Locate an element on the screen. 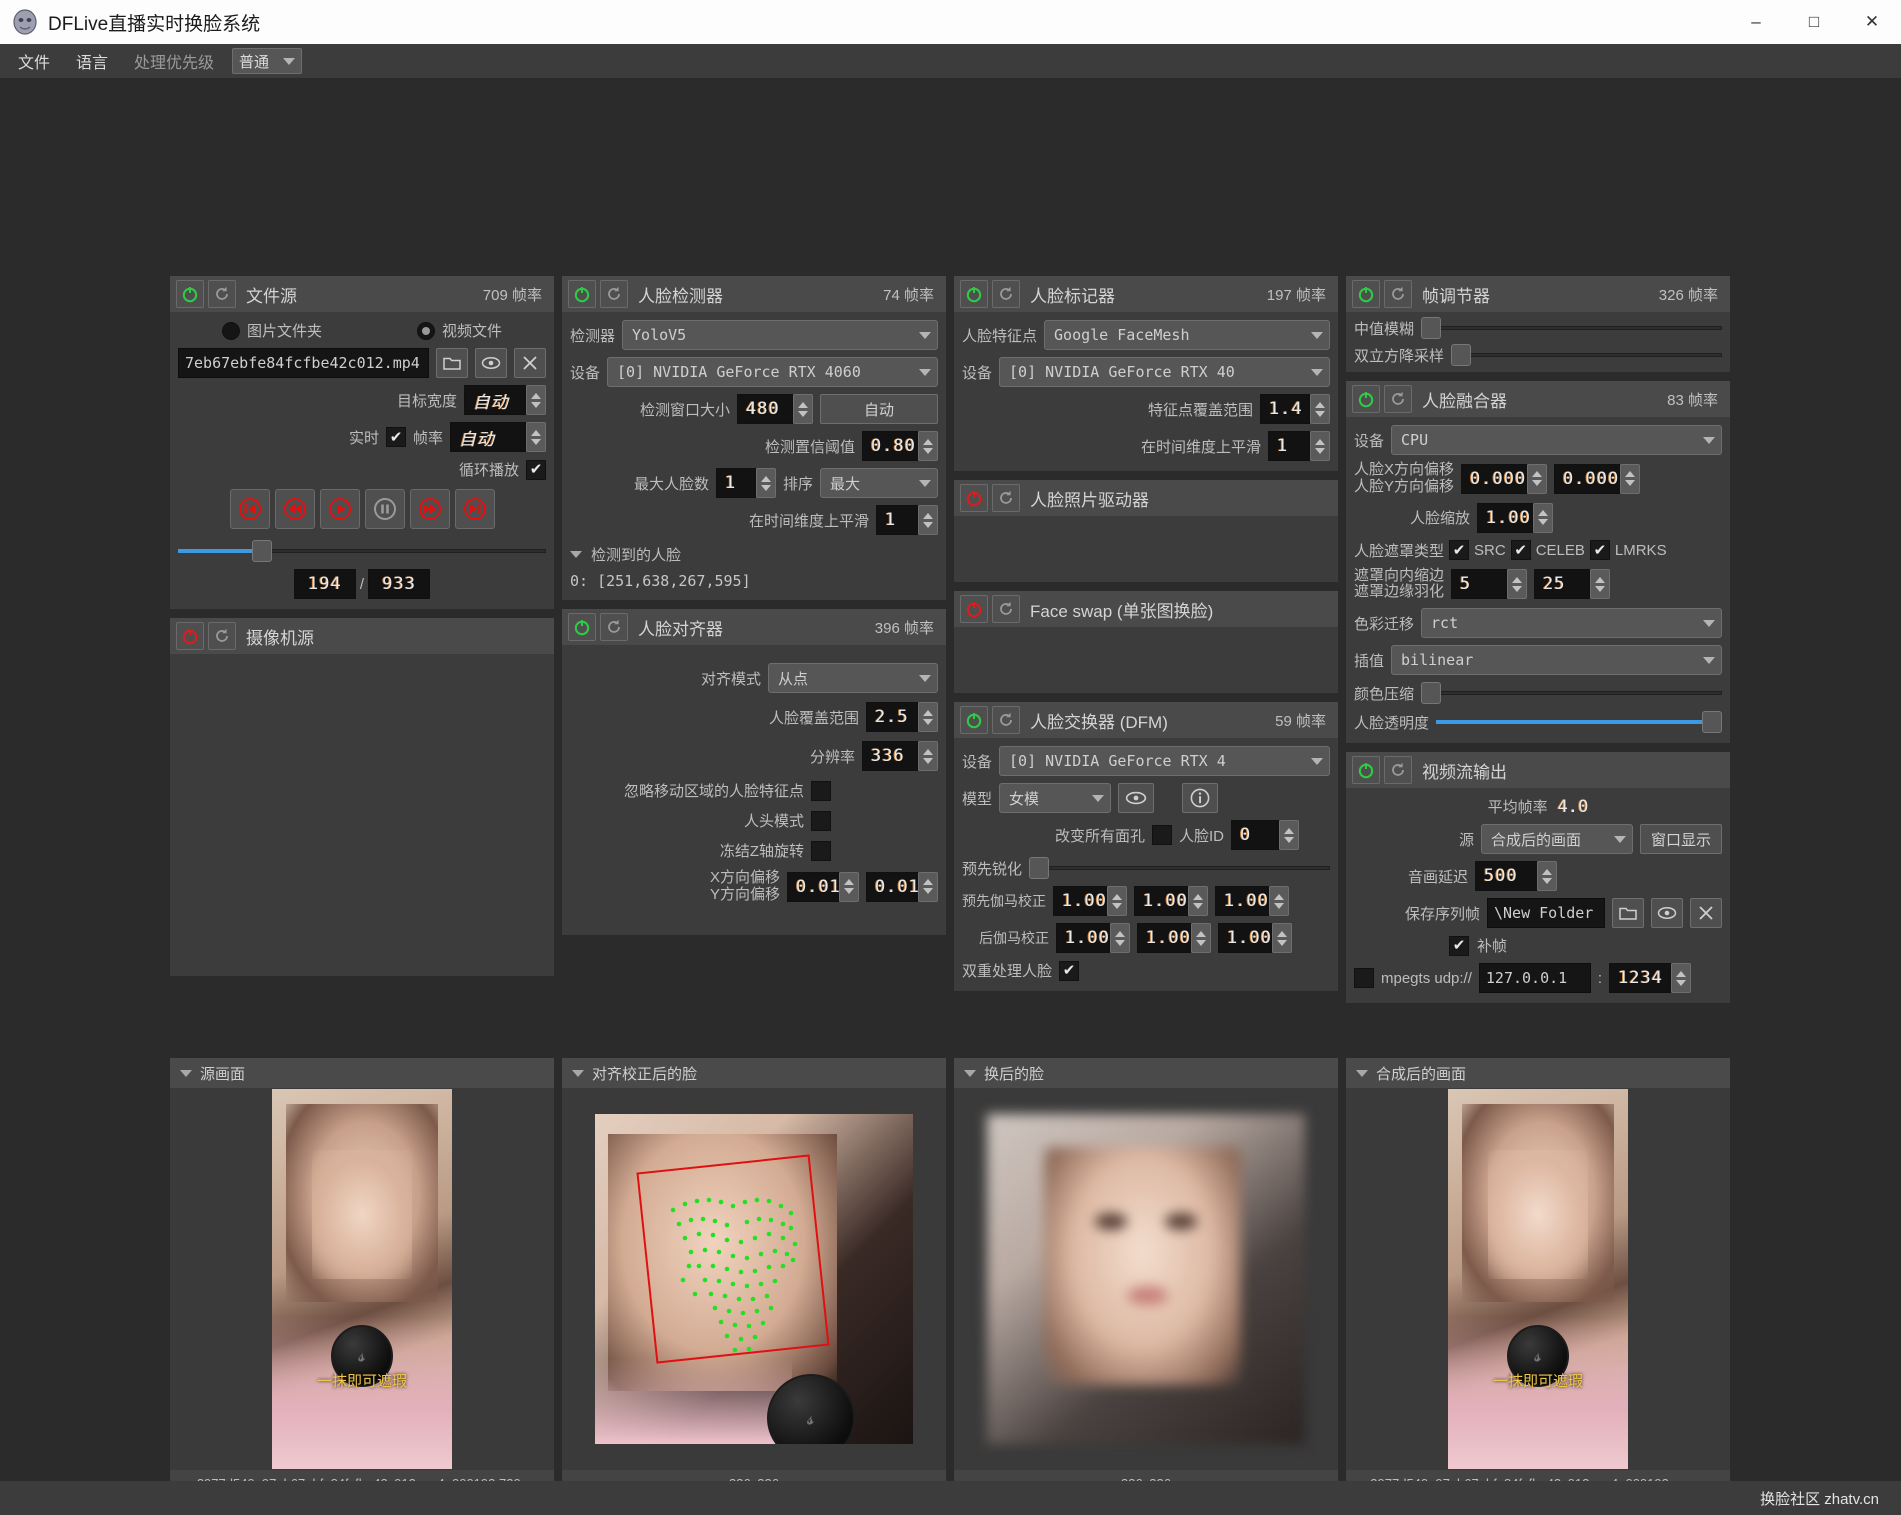 The height and width of the screenshot is (1515, 1901). av-delay-value: 500 is located at coordinates (1506, 876).